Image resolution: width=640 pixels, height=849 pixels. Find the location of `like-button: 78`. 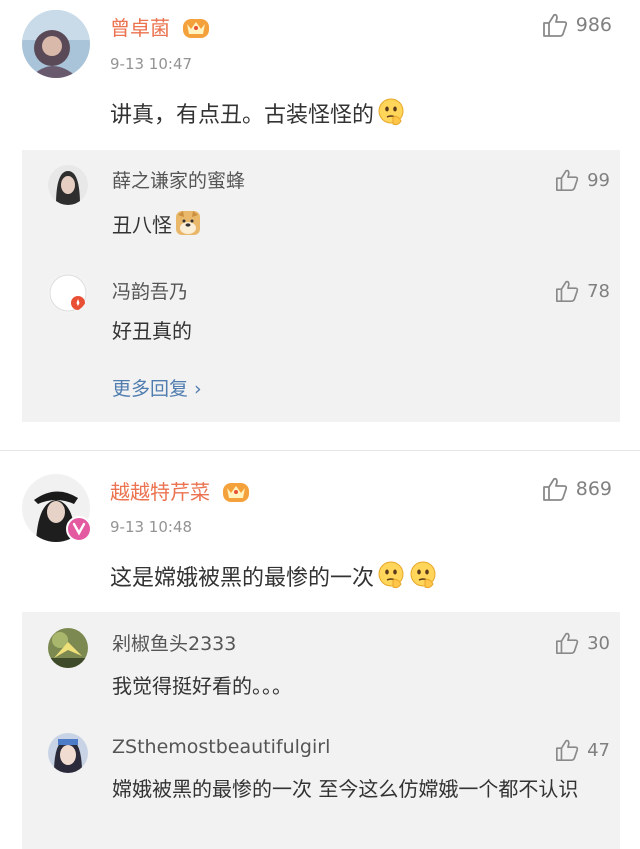

like-button: 78 is located at coordinates (582, 291).